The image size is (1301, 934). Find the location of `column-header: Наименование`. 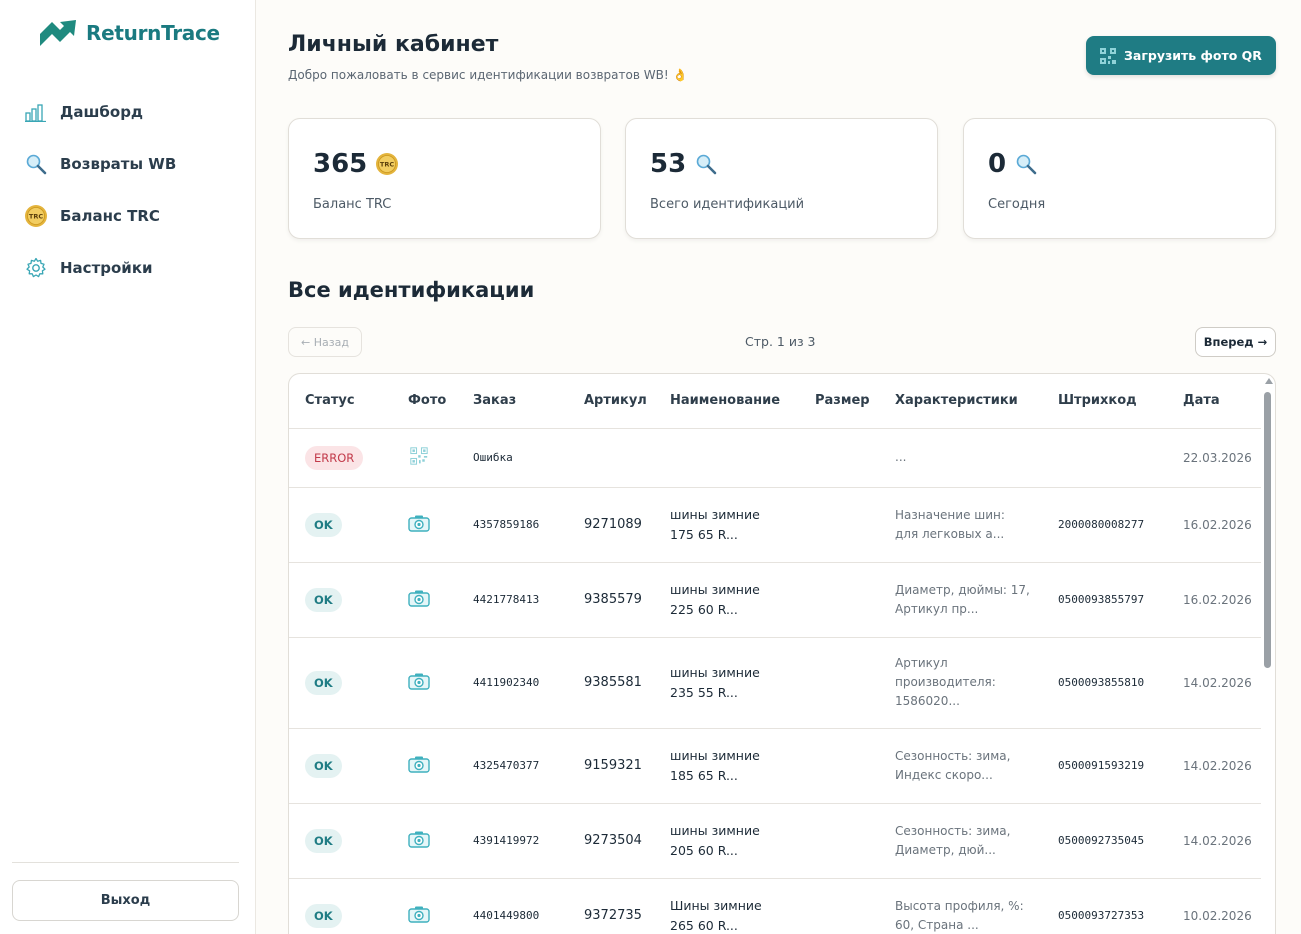

column-header: Наименование is located at coordinates (726, 401).